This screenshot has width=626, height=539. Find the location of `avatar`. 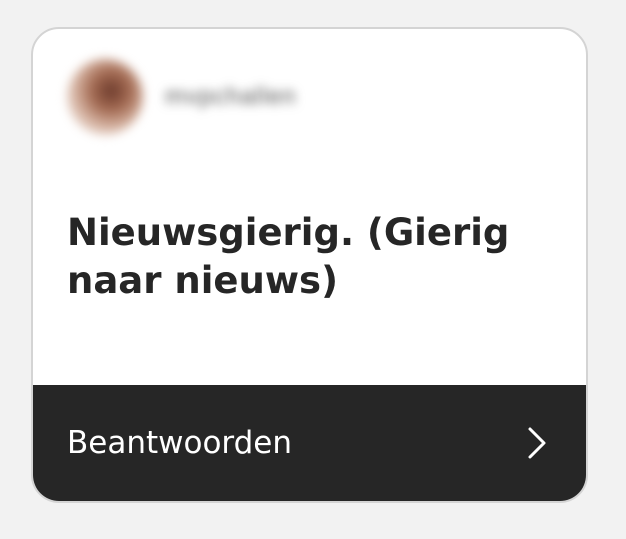

avatar is located at coordinates (105, 97).